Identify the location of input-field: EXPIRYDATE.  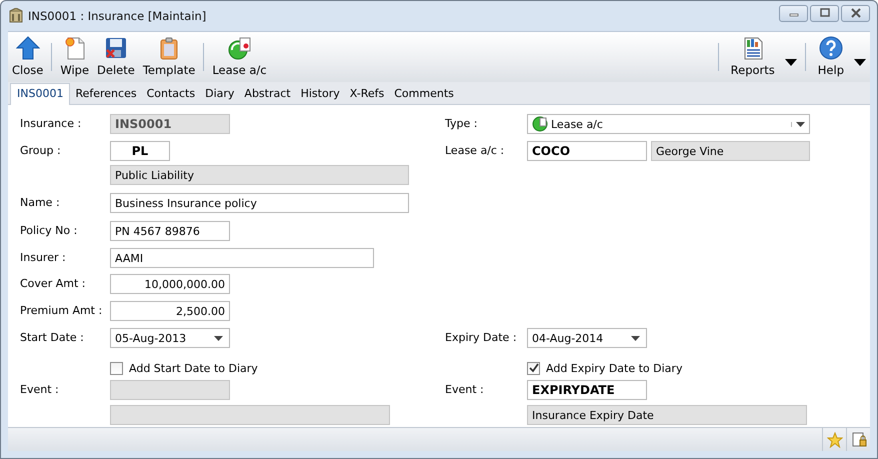
(587, 390).